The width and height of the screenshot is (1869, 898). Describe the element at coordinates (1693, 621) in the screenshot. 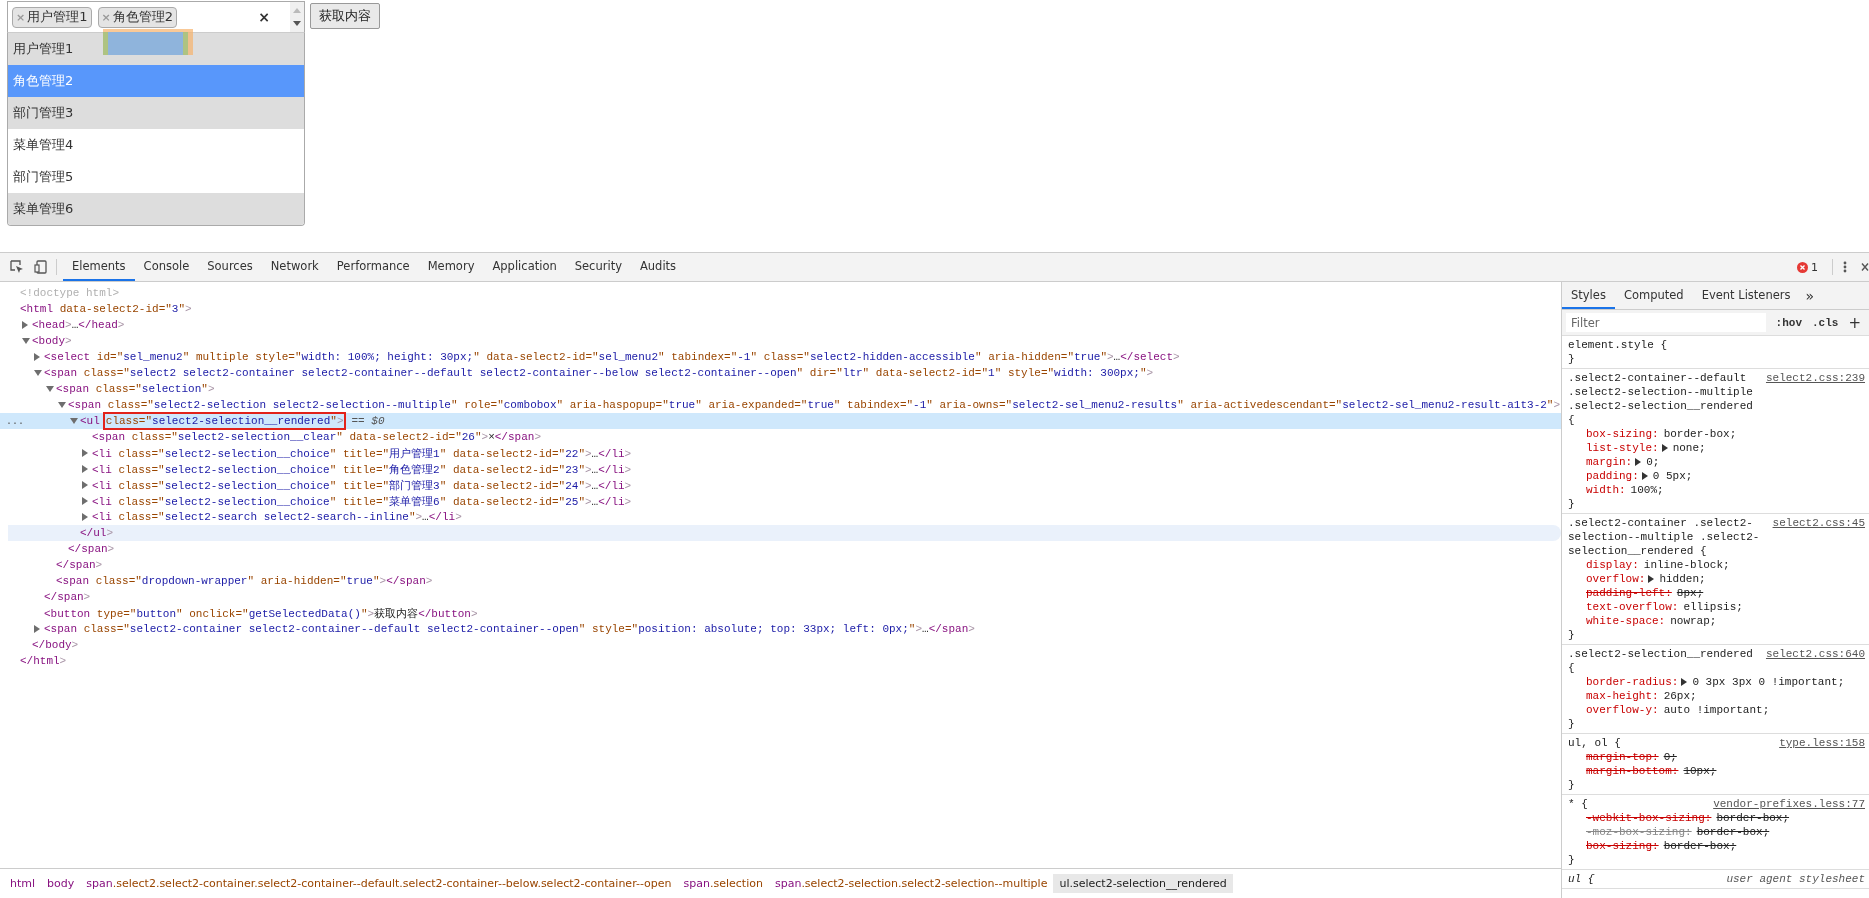

I see `property-value: nowrap;` at that location.